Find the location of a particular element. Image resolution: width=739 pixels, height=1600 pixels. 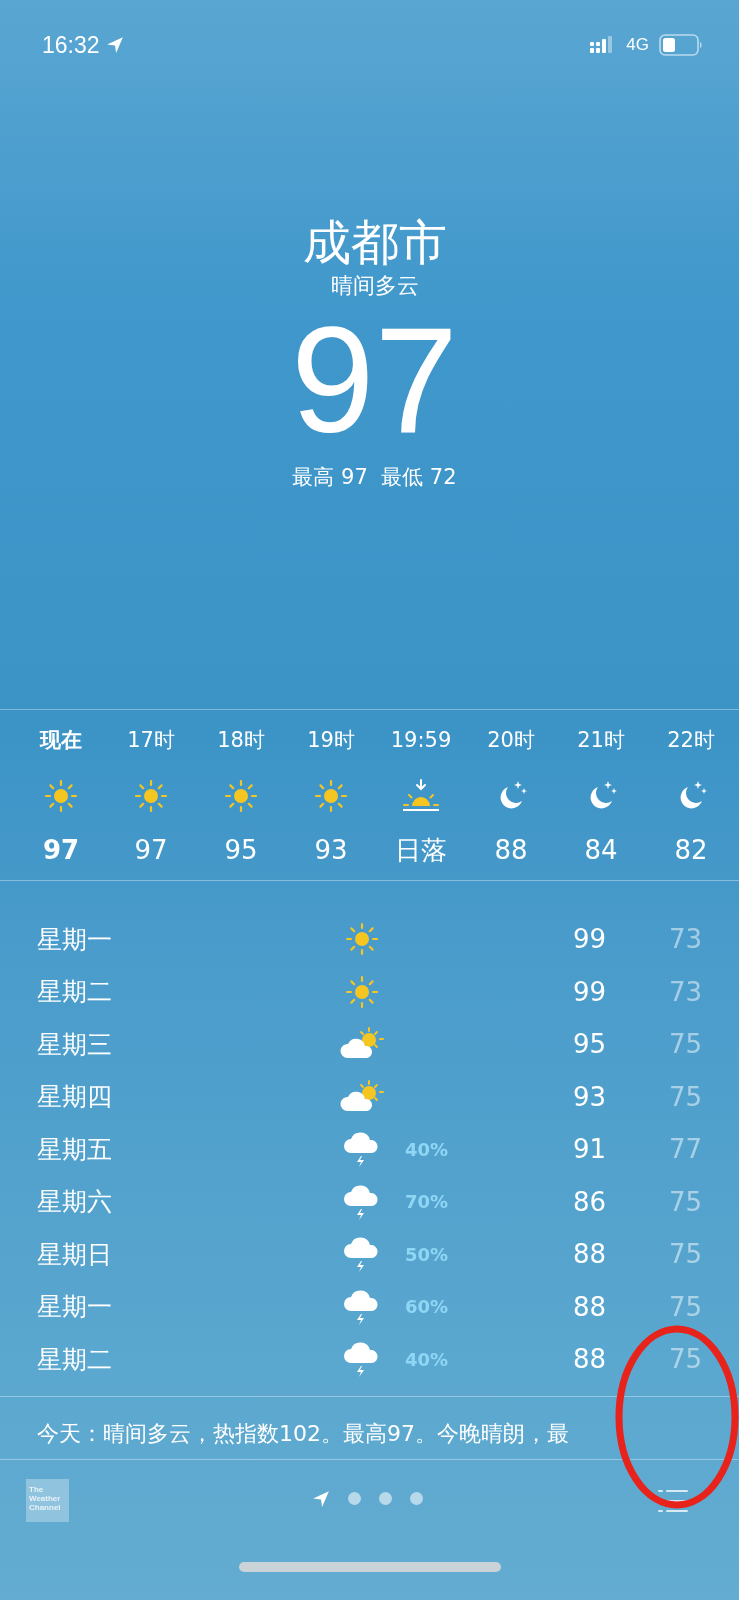

hour-temperature: 88 is located at coordinates (511, 850).